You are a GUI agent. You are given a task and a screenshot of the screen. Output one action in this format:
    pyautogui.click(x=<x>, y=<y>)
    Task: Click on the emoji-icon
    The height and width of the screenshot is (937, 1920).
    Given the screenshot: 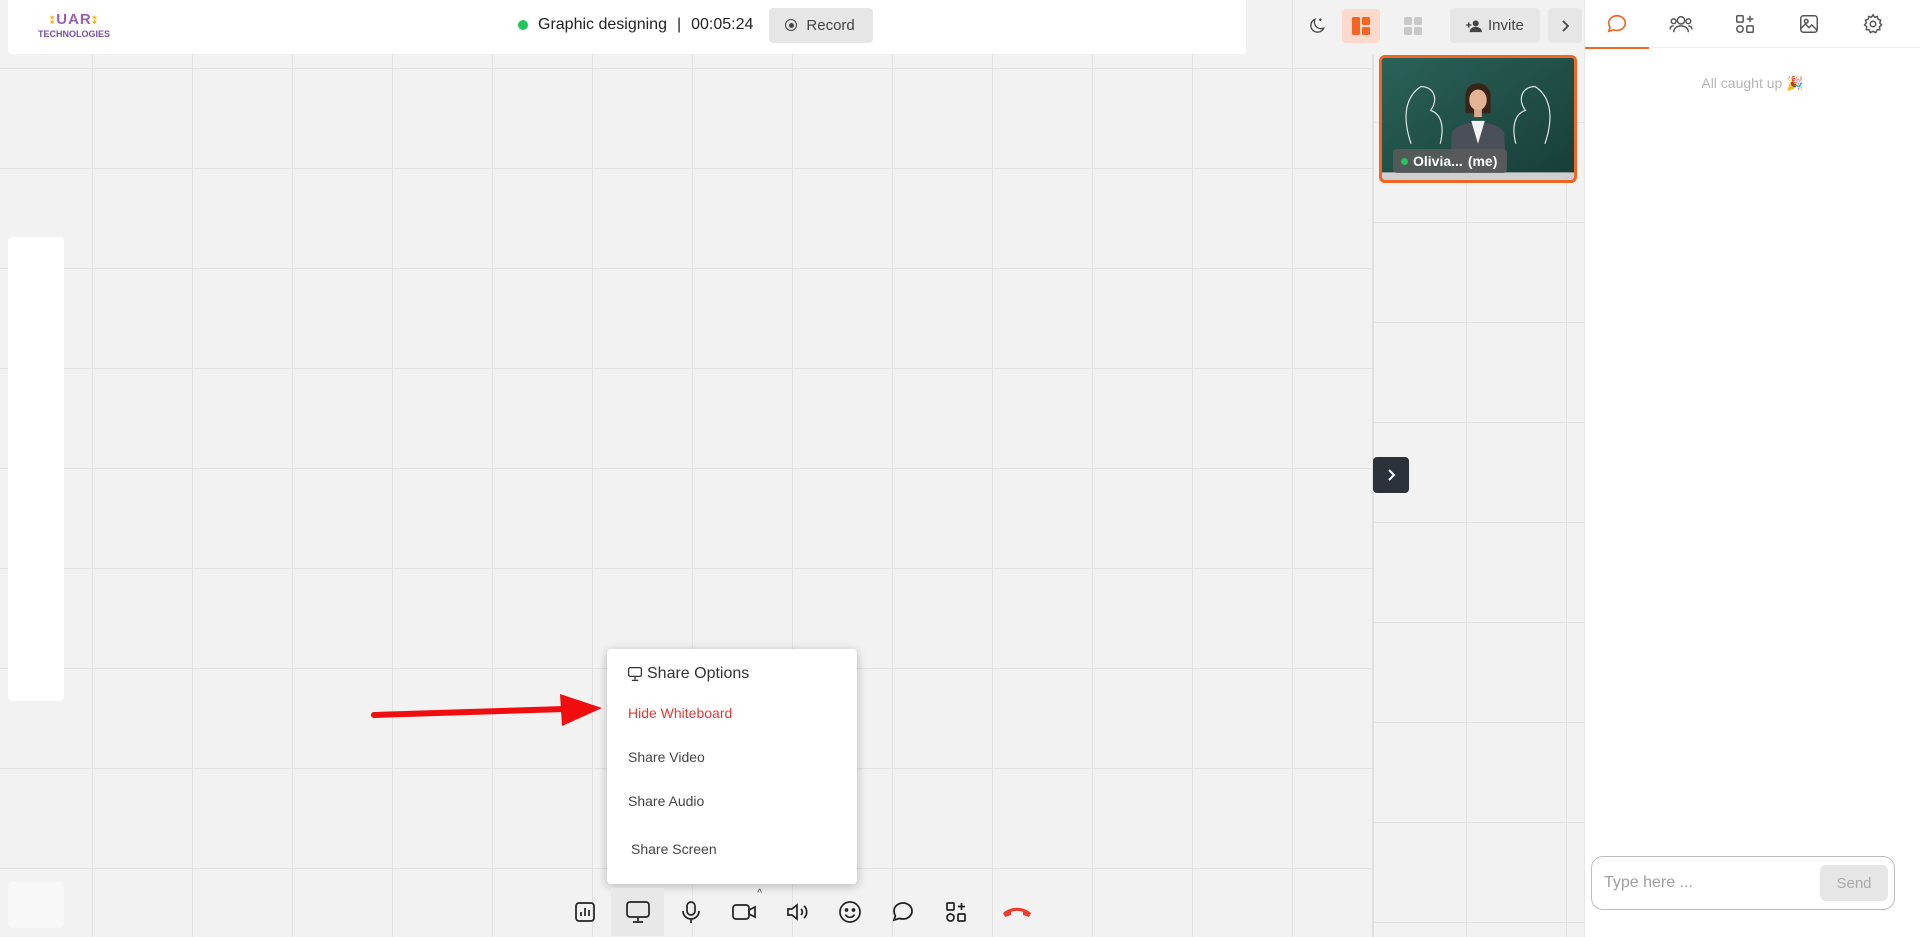 What is the action you would take?
    pyautogui.click(x=849, y=912)
    